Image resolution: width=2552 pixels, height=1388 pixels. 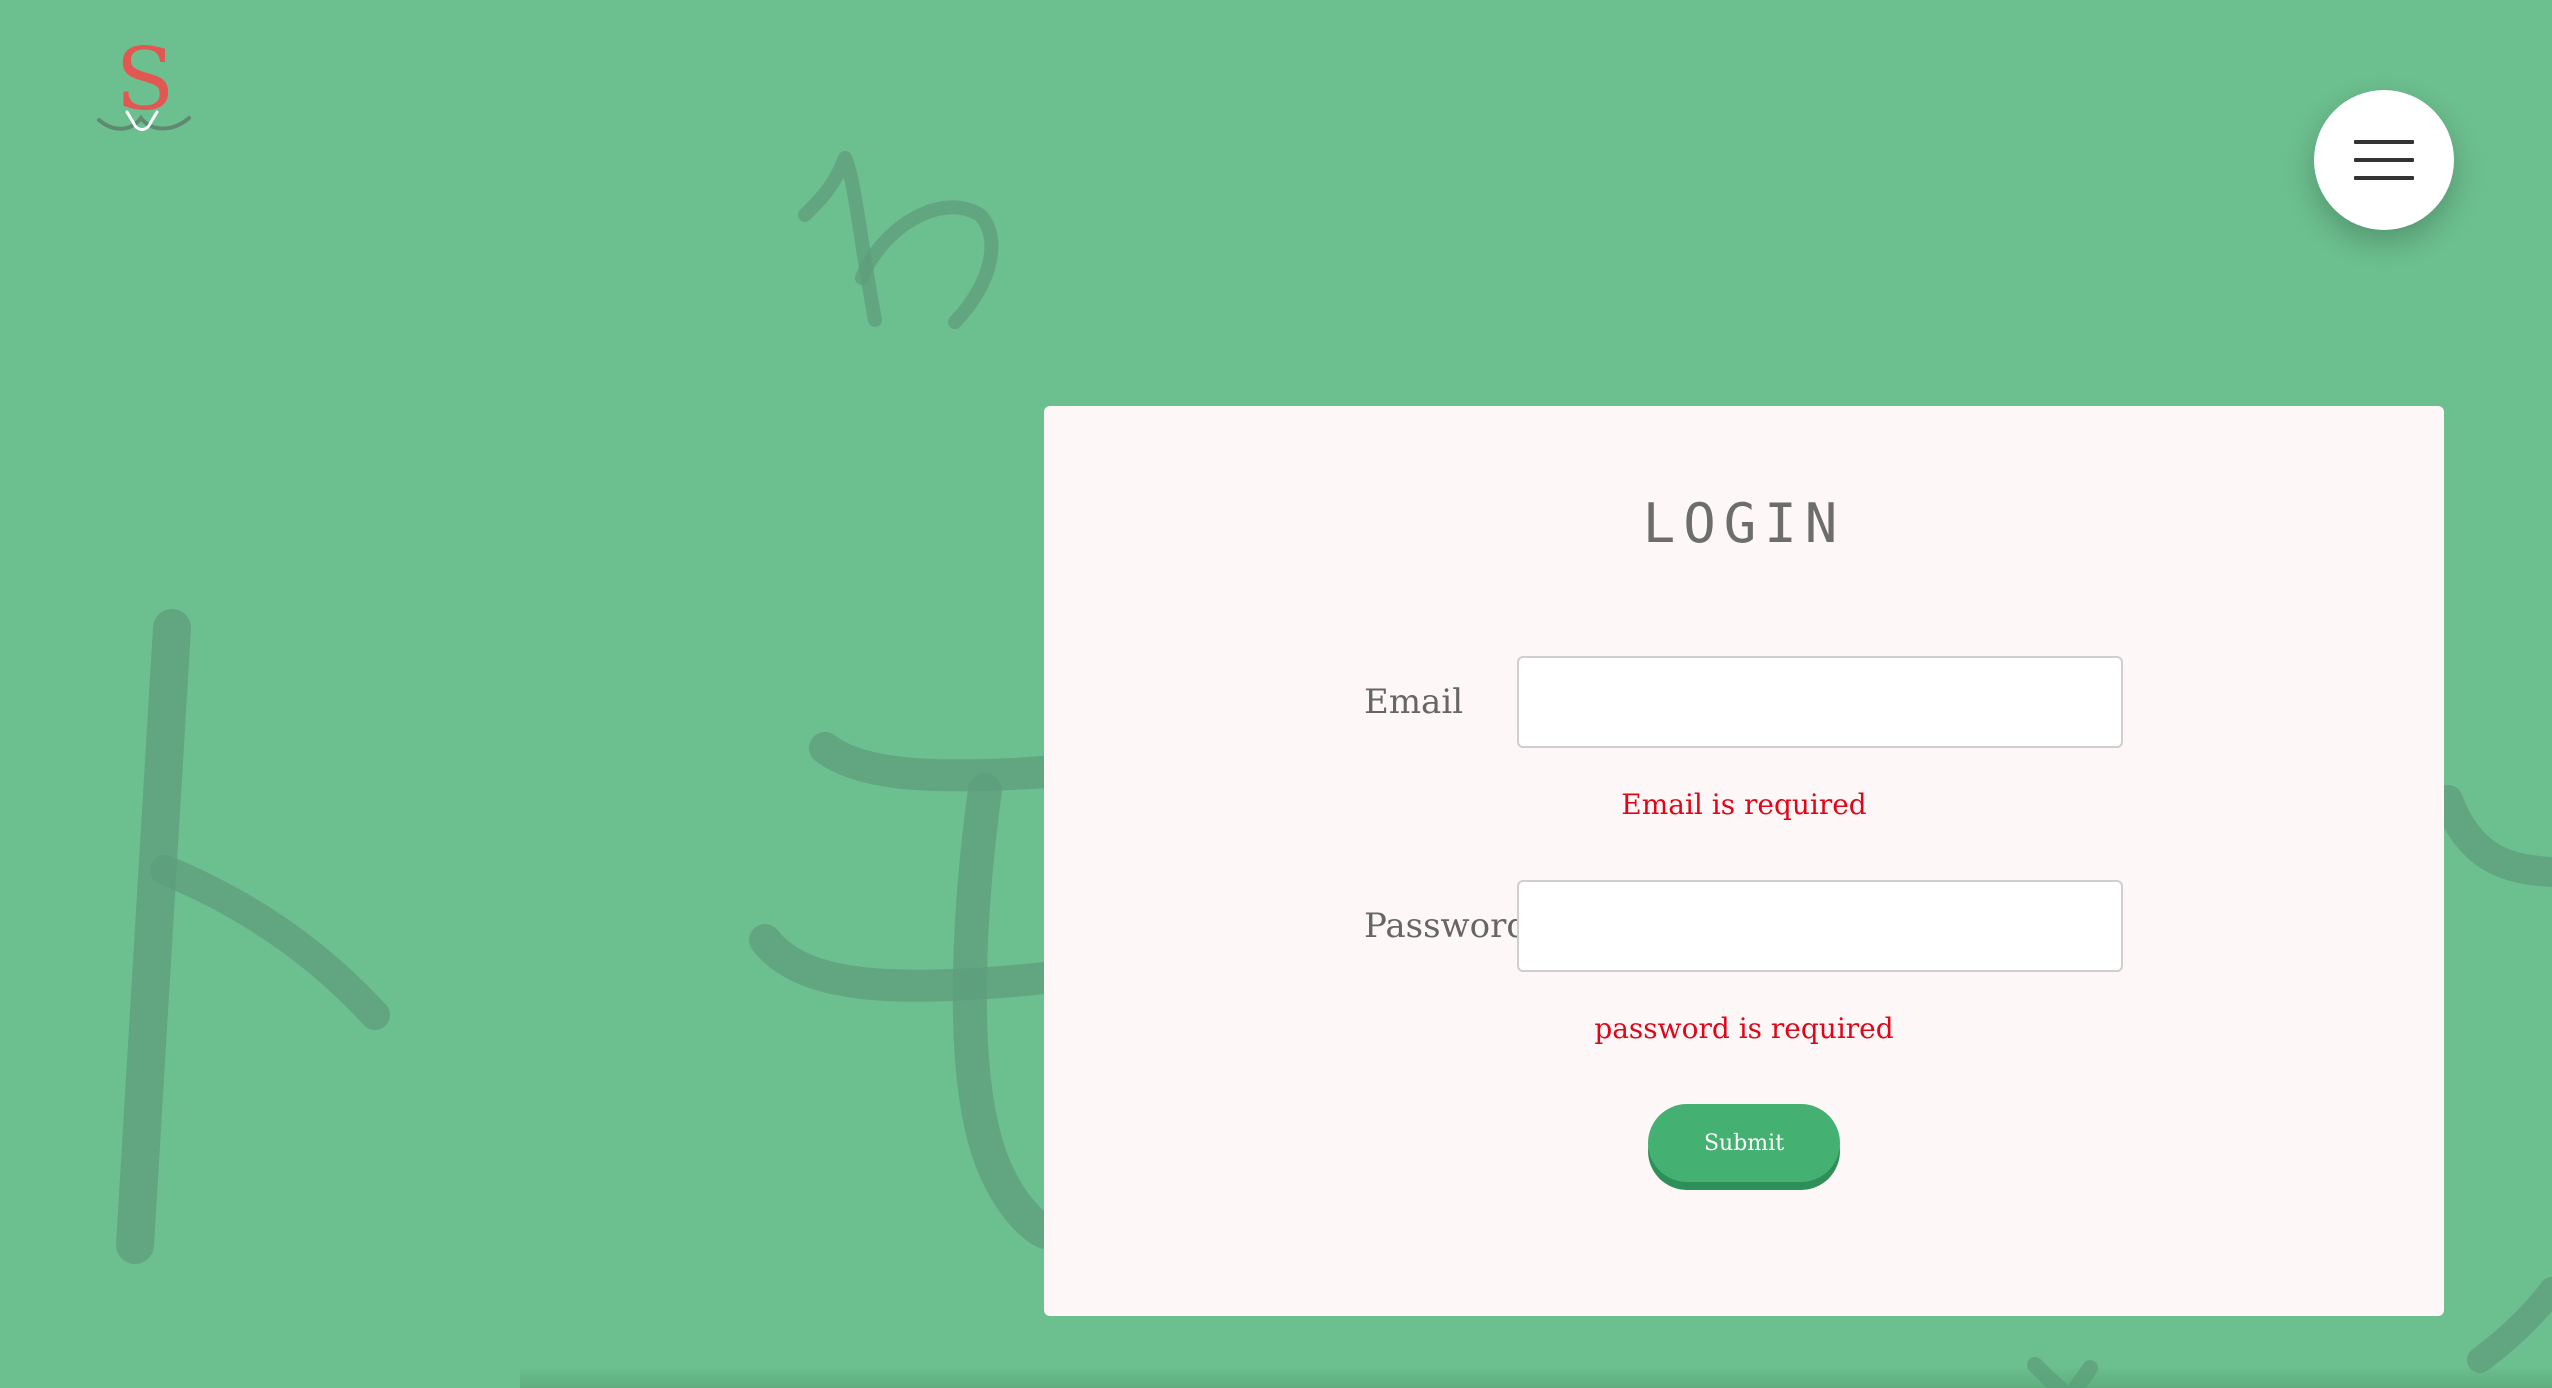 I want to click on logo: S, so click(x=145, y=85).